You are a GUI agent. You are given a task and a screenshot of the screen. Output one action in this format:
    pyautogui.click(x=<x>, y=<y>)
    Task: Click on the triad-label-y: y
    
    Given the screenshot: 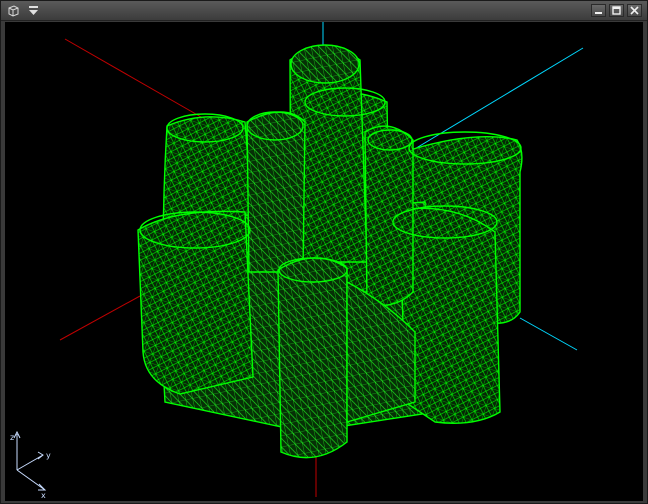 What is the action you would take?
    pyautogui.click(x=48, y=455)
    